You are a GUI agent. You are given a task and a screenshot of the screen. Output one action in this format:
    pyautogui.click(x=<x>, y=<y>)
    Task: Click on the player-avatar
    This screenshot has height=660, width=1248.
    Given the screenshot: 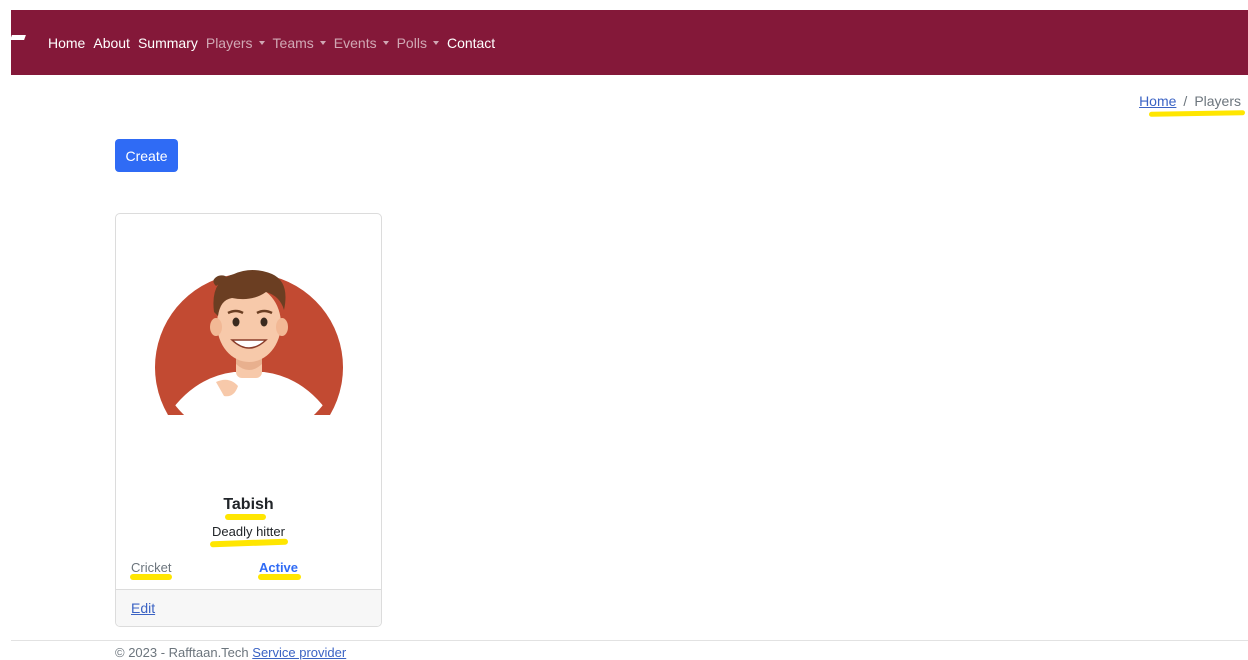 What is the action you would take?
    pyautogui.click(x=249, y=352)
    